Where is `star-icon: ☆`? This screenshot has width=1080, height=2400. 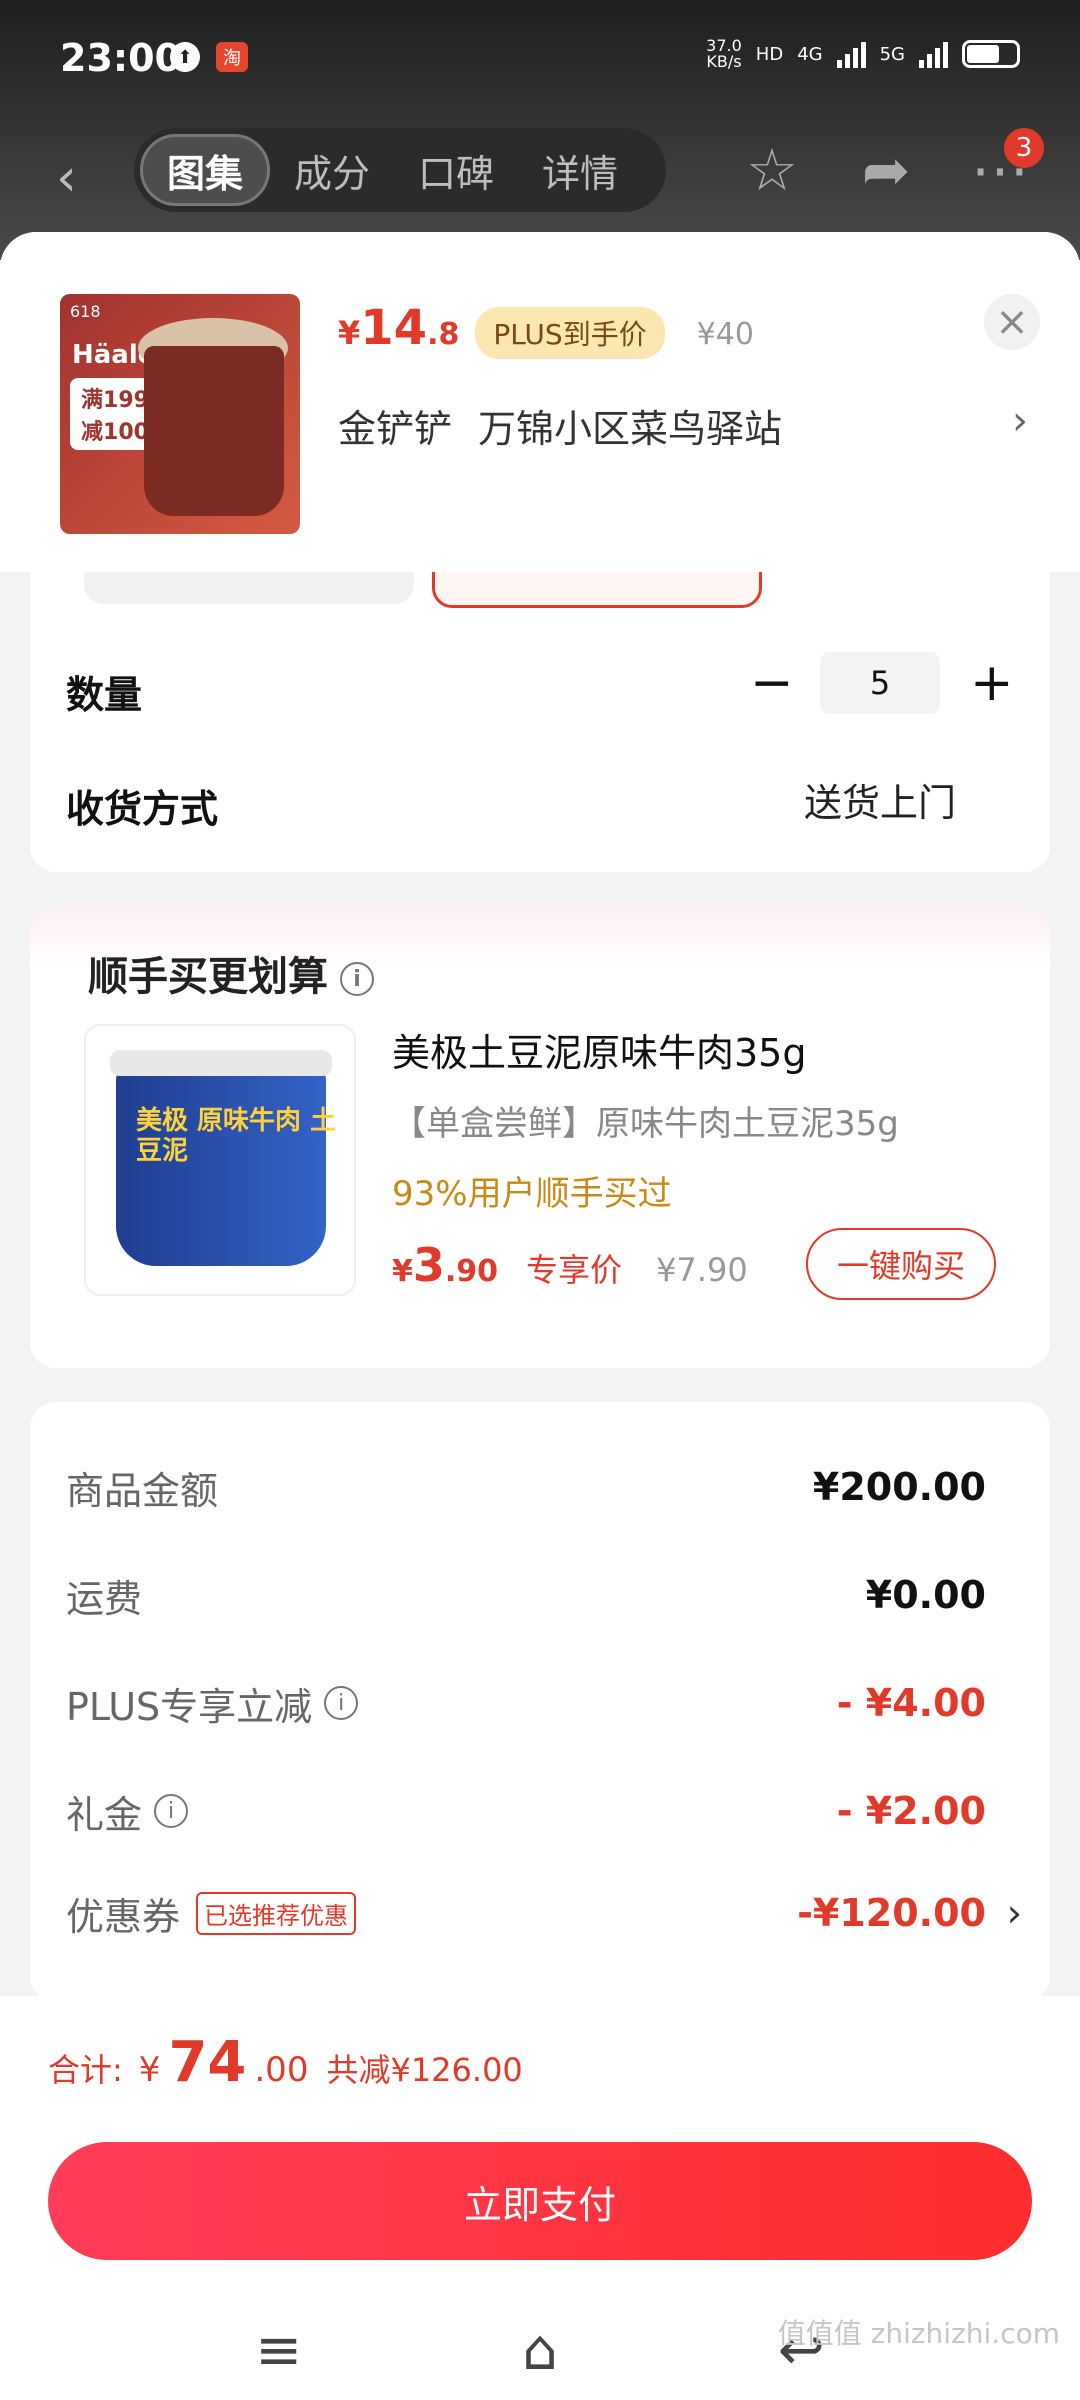 star-icon: ☆ is located at coordinates (772, 170).